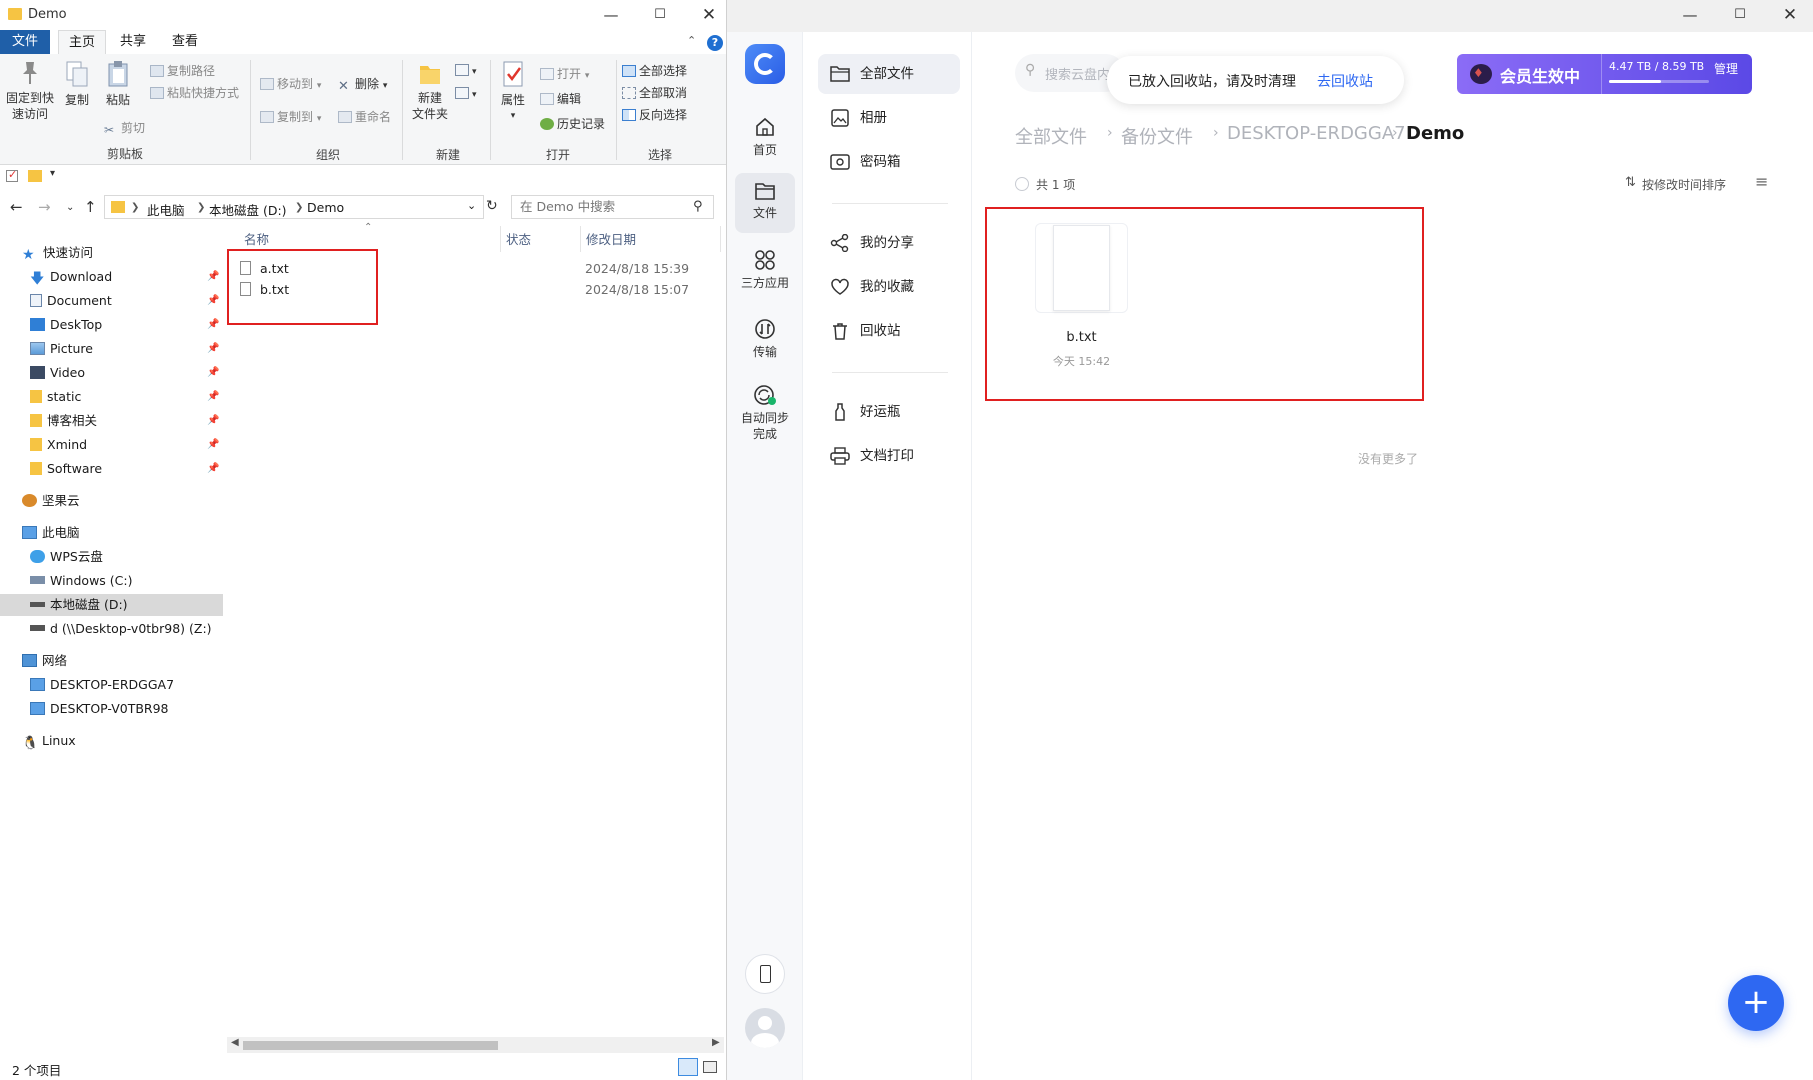  What do you see at coordinates (654, 115) in the screenshot?
I see `invert-selection-button: 反向选择` at bounding box center [654, 115].